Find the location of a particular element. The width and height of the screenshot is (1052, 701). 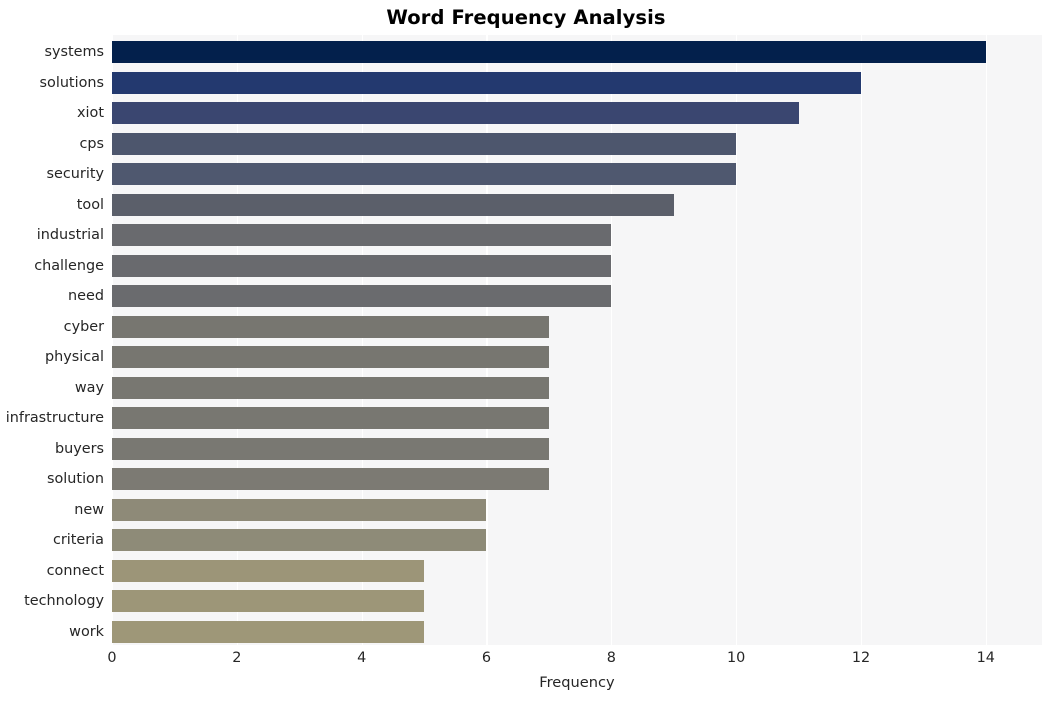

y-axis-tick-label: solution is located at coordinates (75, 479).